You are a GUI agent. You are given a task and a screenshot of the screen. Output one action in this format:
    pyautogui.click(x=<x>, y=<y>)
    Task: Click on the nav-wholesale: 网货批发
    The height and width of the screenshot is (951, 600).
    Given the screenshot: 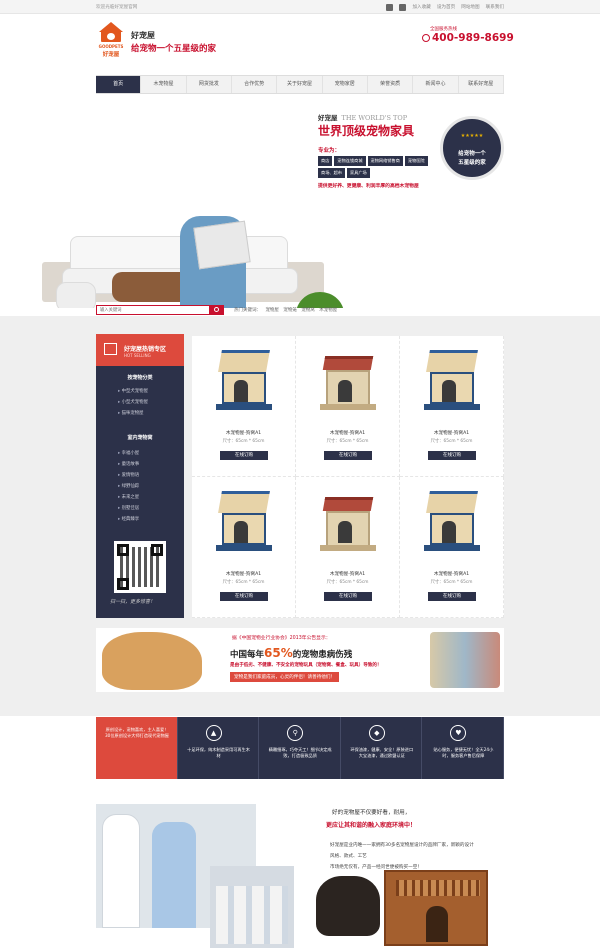 What is the action you would take?
    pyautogui.click(x=209, y=84)
    